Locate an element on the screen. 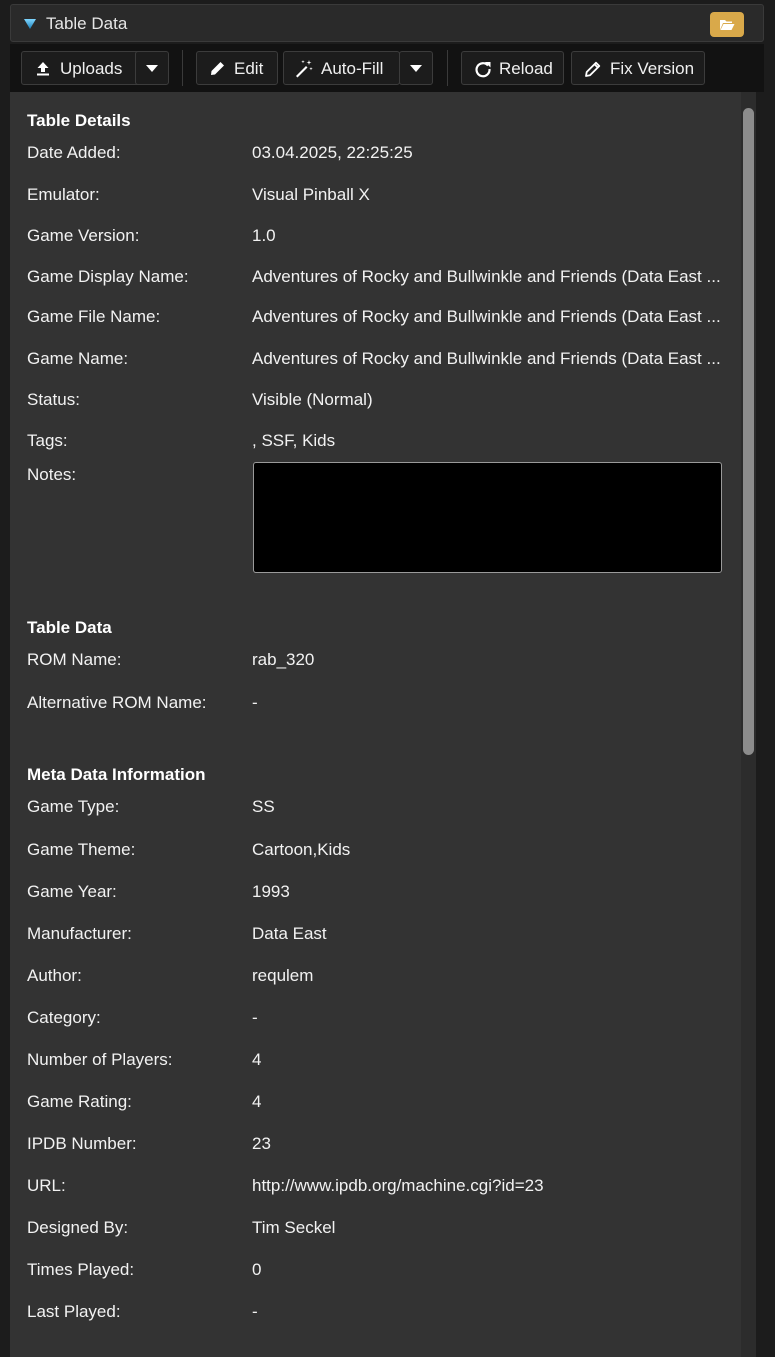 Image resolution: width=775 pixels, height=1357 pixels. field-label-category: Category: is located at coordinates (64, 1017).